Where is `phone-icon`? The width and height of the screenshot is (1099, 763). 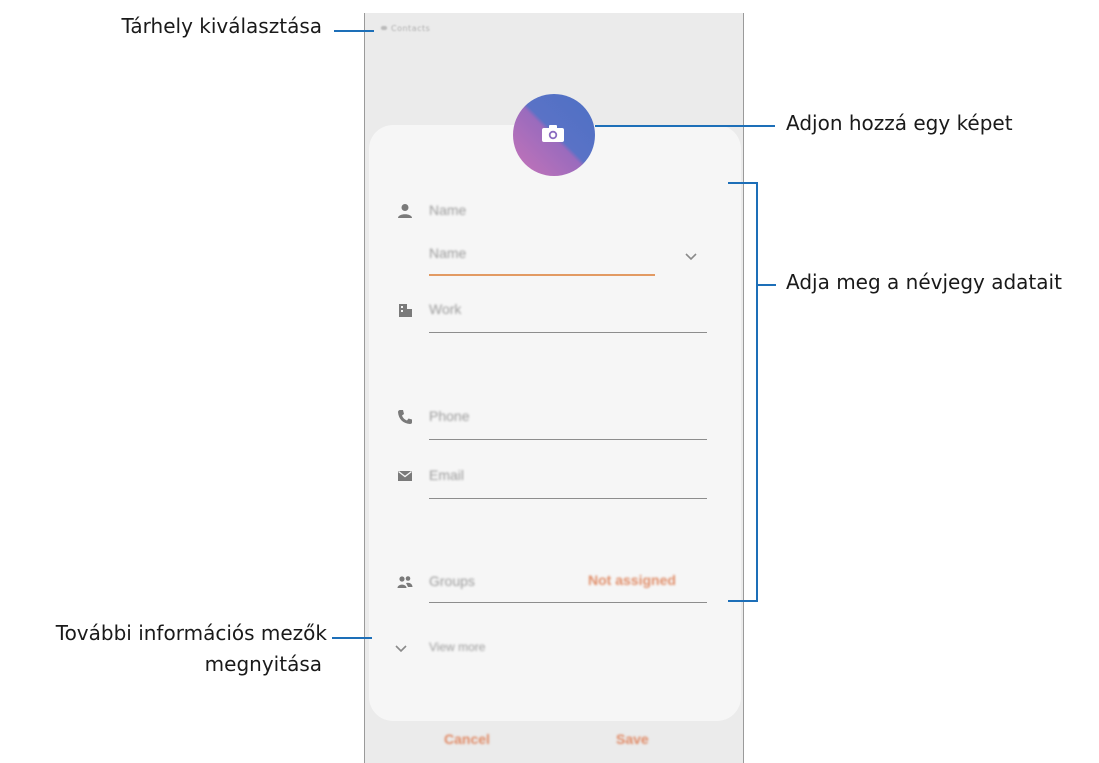
phone-icon is located at coordinates (405, 417).